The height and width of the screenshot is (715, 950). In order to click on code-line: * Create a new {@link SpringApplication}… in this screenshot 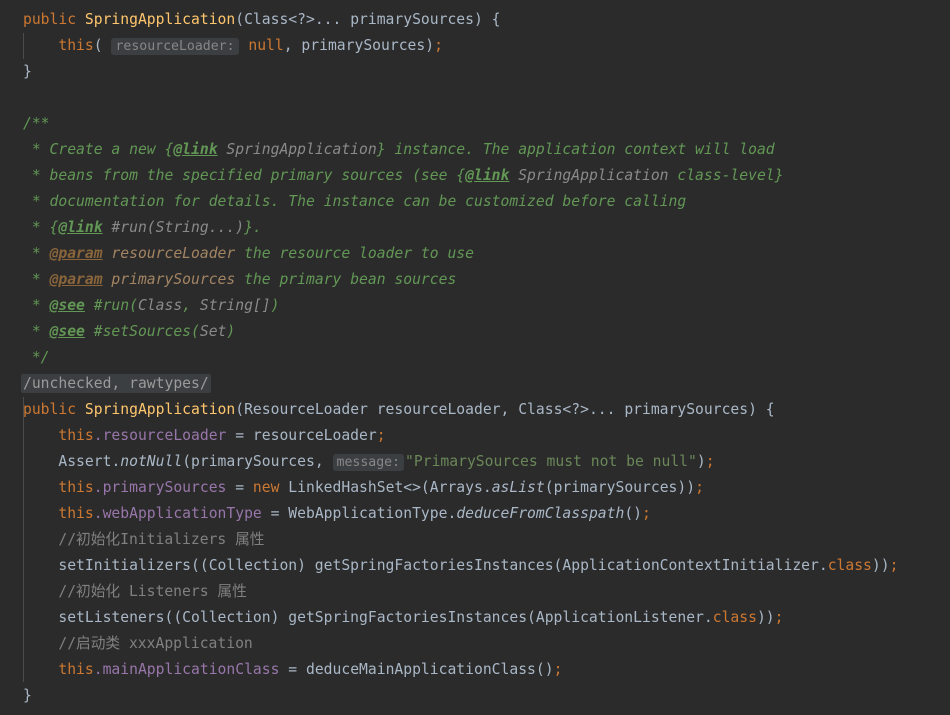, I will do `click(475, 150)`.